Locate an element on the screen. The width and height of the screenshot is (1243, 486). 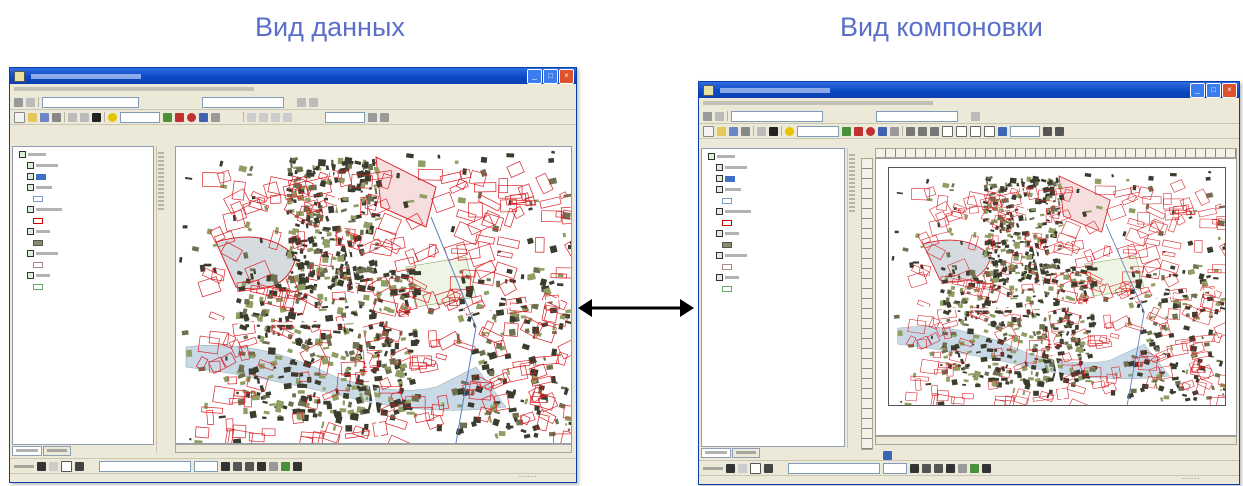
tab-source is located at coordinates (57, 451).